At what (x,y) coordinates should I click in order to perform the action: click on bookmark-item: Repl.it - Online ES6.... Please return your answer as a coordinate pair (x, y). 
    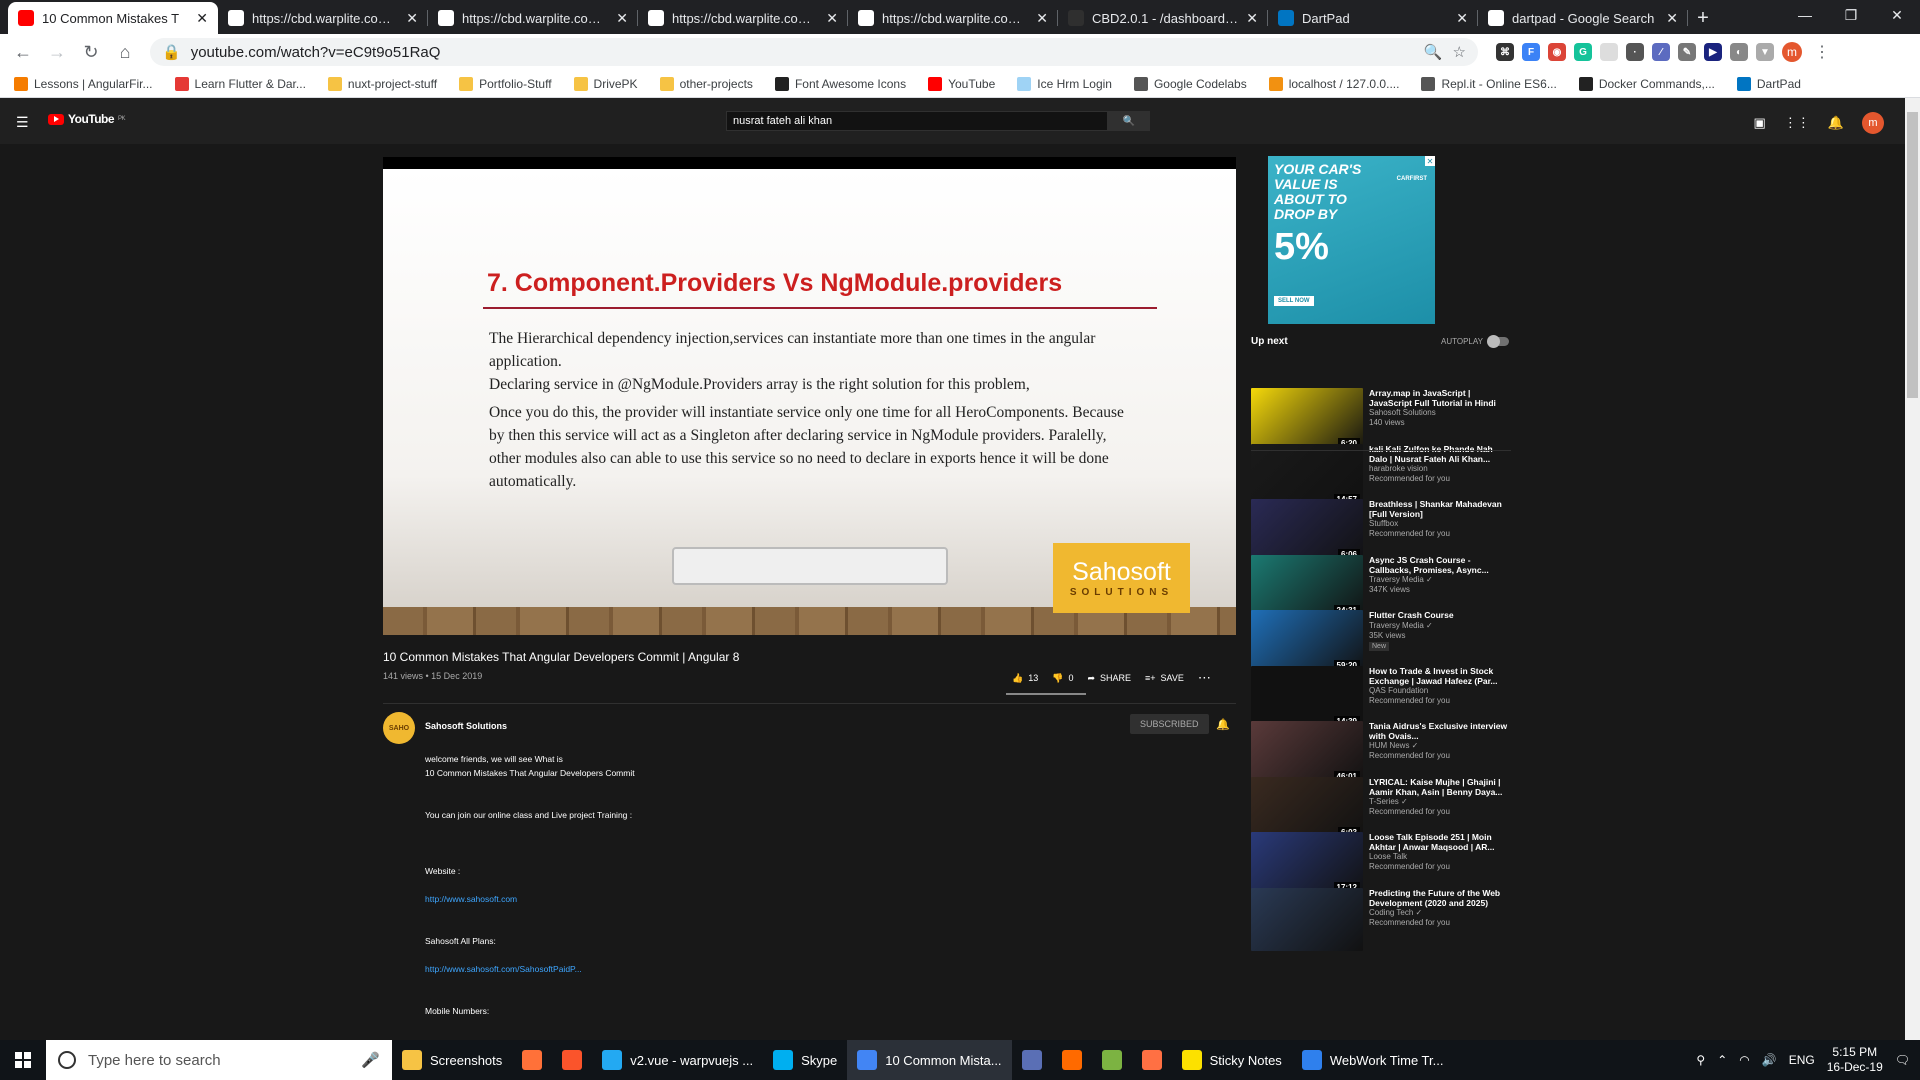
    Looking at the image, I should click on (1489, 83).